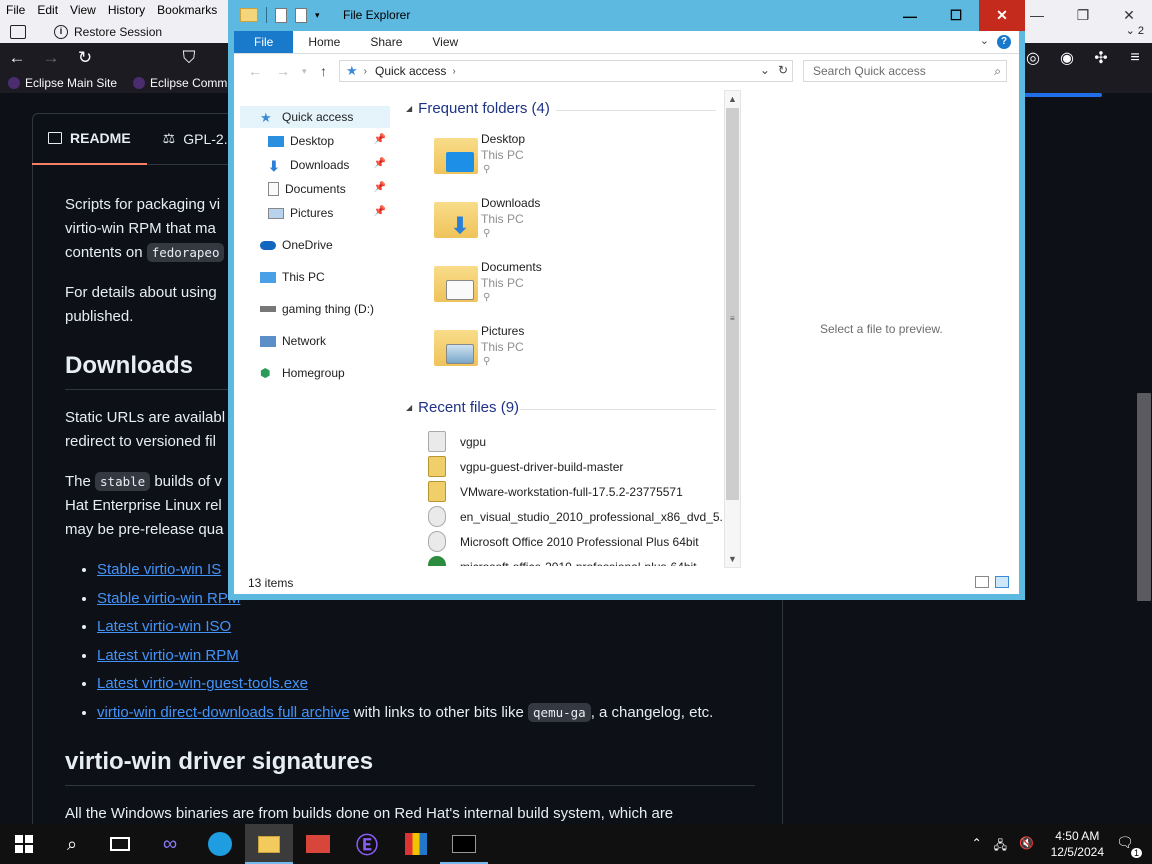 The height and width of the screenshot is (864, 1152). Describe the element at coordinates (85, 58) in the screenshot. I see `reload-icon: ↻` at that location.